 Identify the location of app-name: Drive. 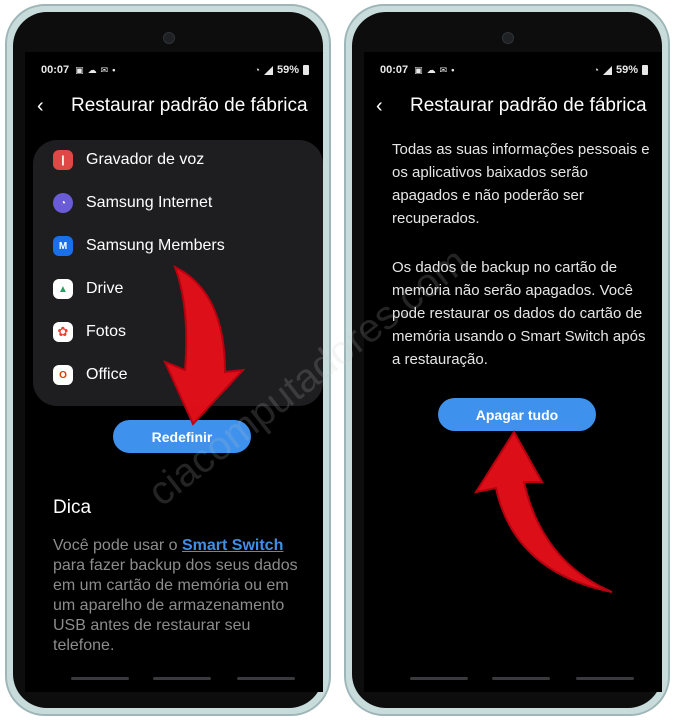
(105, 288).